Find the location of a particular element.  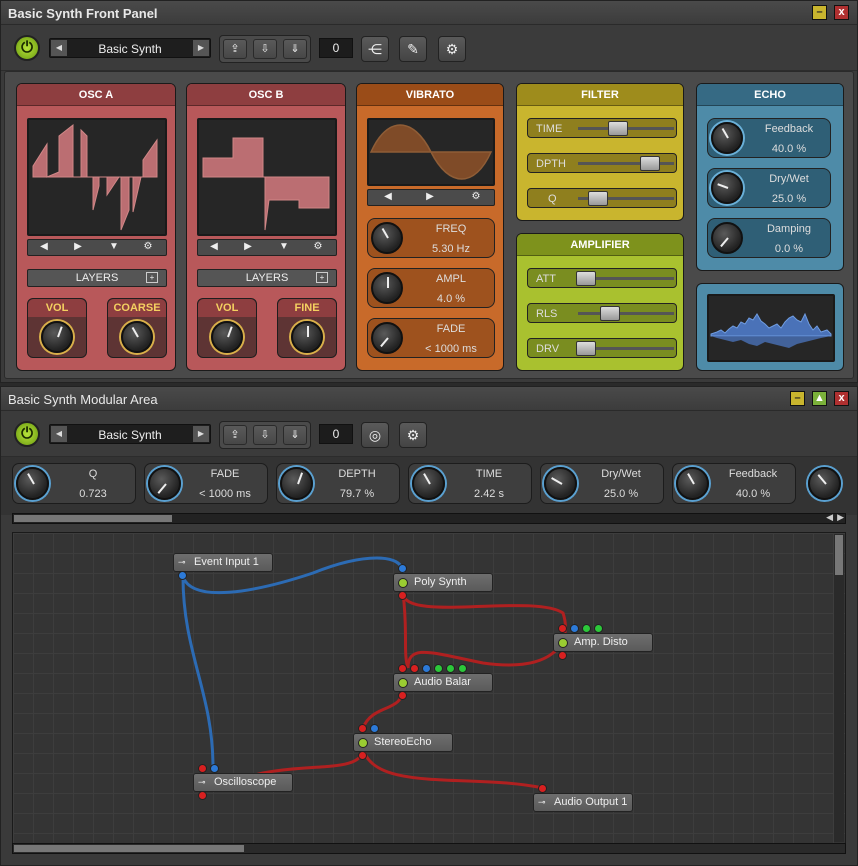

maximize-button: ▲ is located at coordinates (819, 398).